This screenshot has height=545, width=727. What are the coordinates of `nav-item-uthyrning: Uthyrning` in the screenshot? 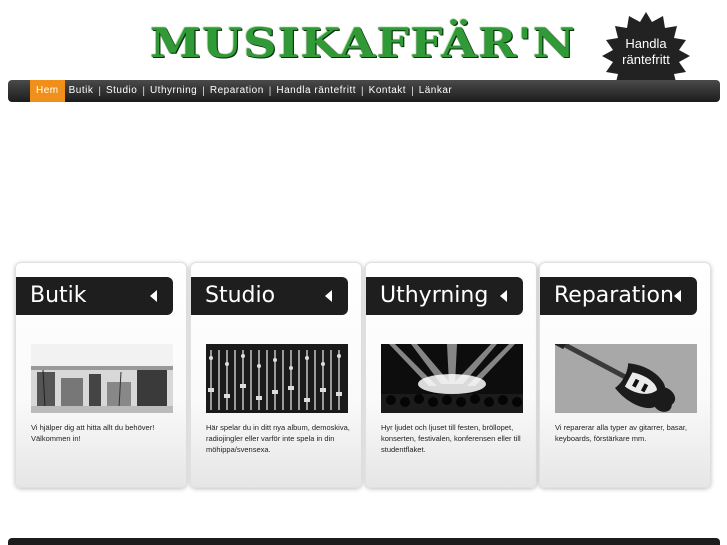 It's located at (173, 91).